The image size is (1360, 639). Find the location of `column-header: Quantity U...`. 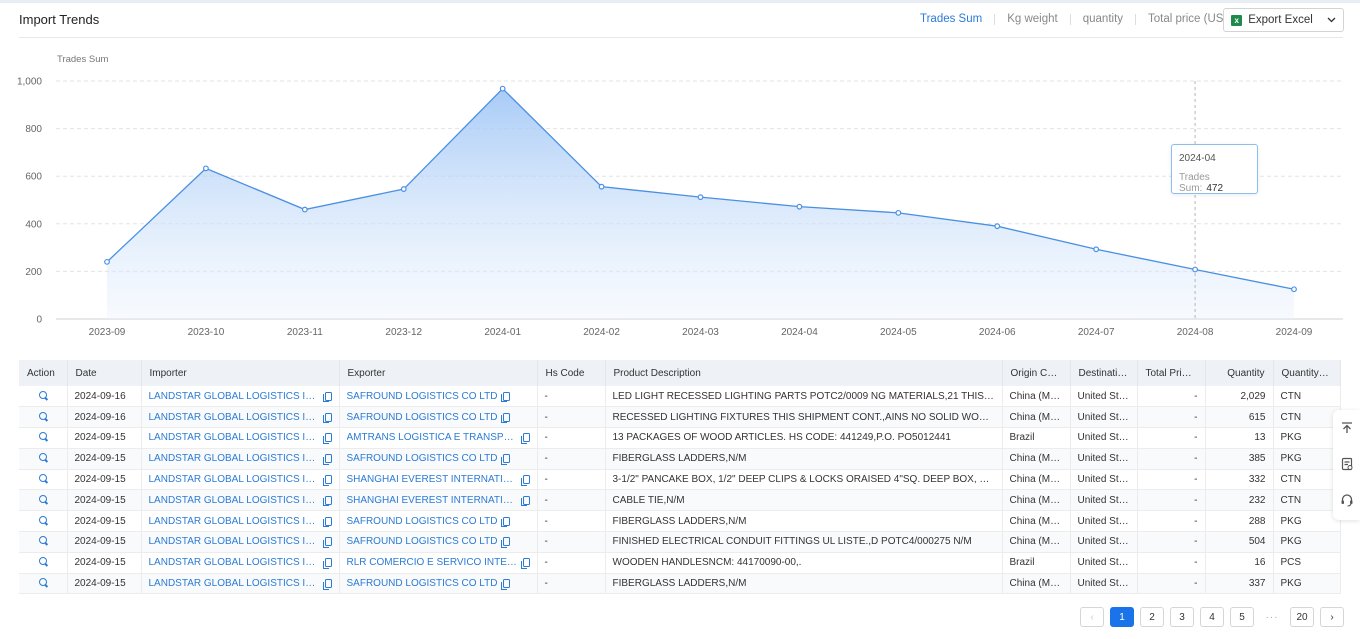

column-header: Quantity U... is located at coordinates (1307, 373).